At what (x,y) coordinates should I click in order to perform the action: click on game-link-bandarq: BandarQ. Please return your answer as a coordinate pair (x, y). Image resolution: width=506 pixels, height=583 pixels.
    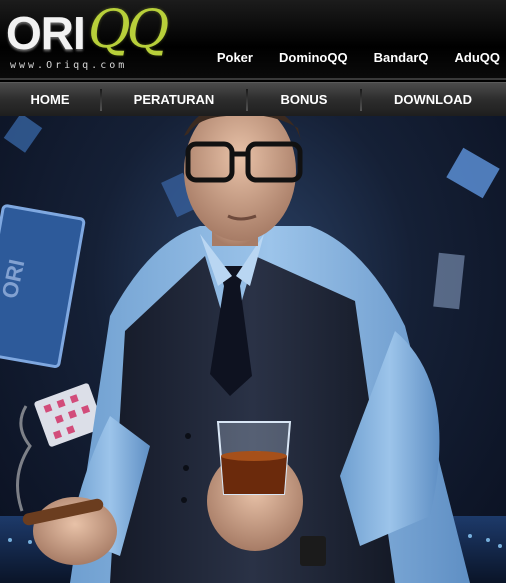
    Looking at the image, I should click on (401, 60).